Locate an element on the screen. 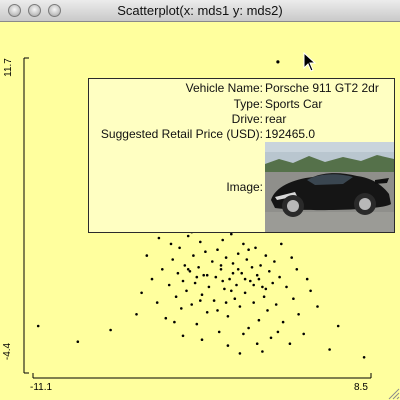 Image resolution: width=400 pixels, height=400 pixels. title-bar: Scatterplot(x: mds1 y: mds2) is located at coordinates (200, 11).